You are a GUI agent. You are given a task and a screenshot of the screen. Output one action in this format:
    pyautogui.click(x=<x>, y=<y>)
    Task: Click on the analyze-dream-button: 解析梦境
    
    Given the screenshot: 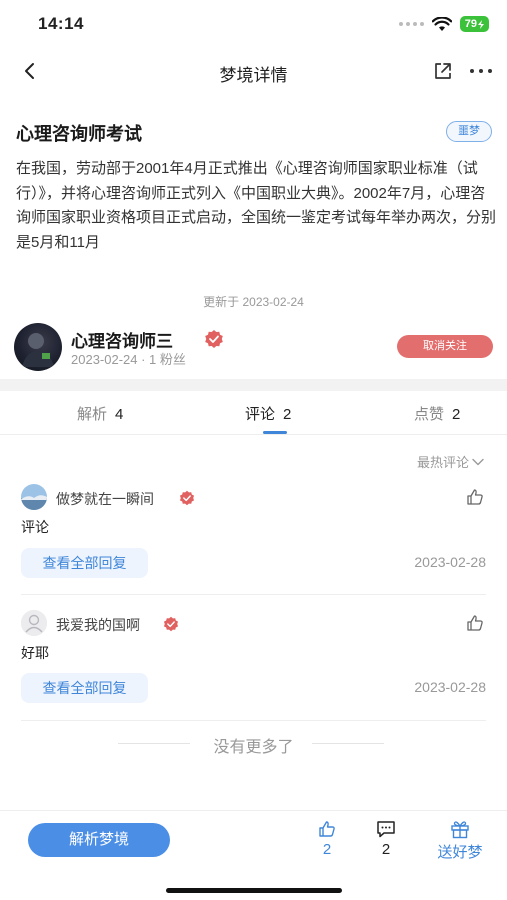 What is the action you would take?
    pyautogui.click(x=99, y=840)
    